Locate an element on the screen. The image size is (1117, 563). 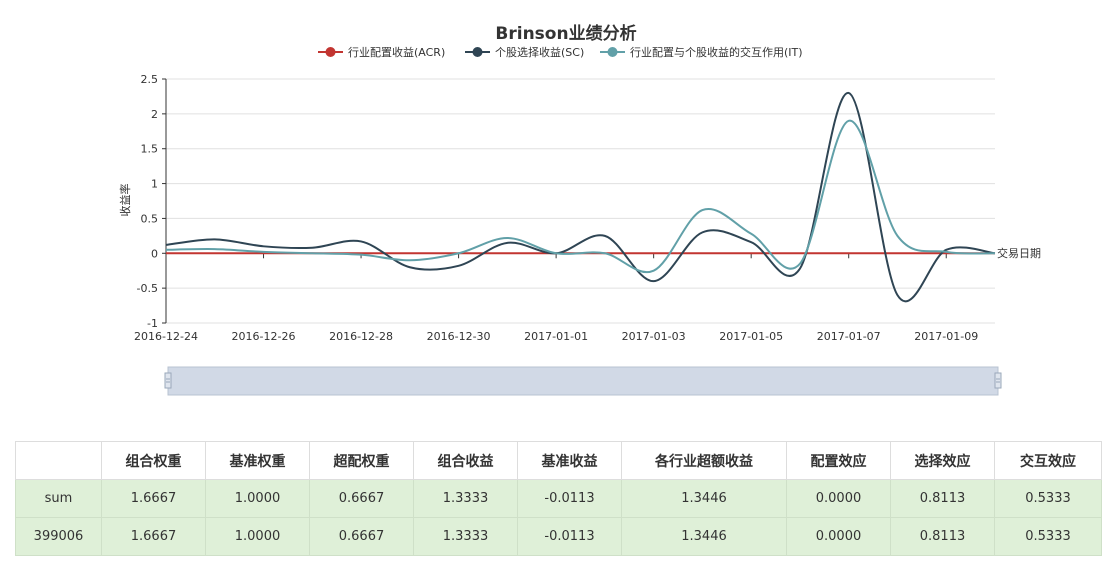
legend-item-2: 行业配置与个股收益的交互作用(IT) is located at coordinates (701, 52).